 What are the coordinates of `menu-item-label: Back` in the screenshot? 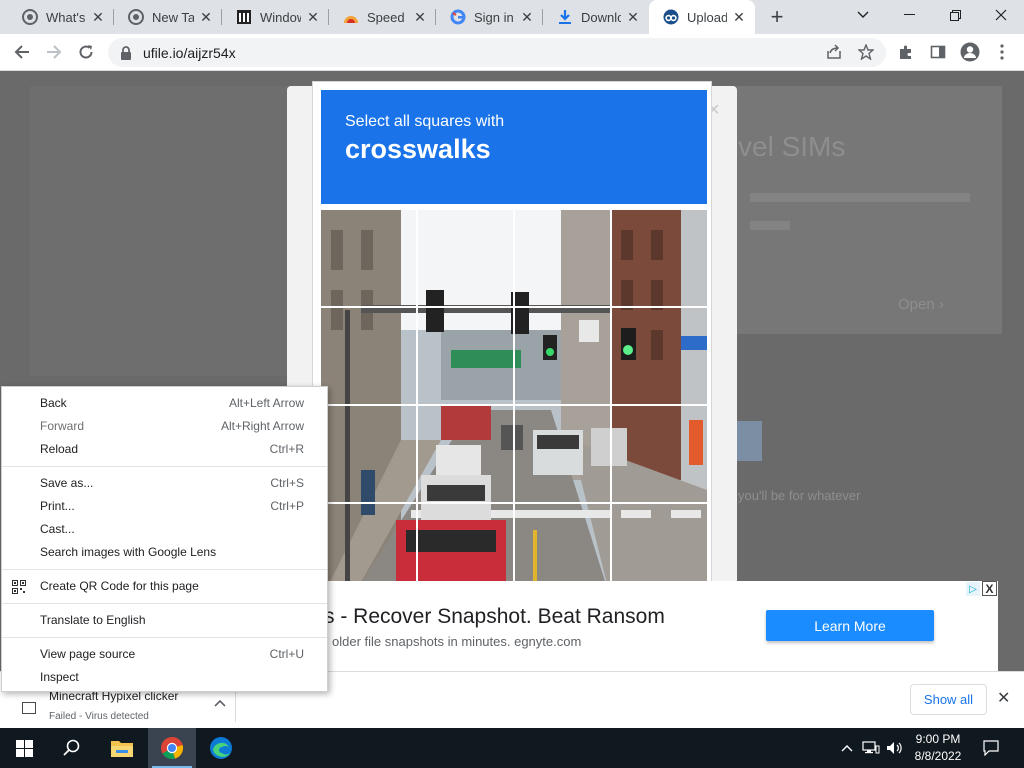 It's located at (53, 403).